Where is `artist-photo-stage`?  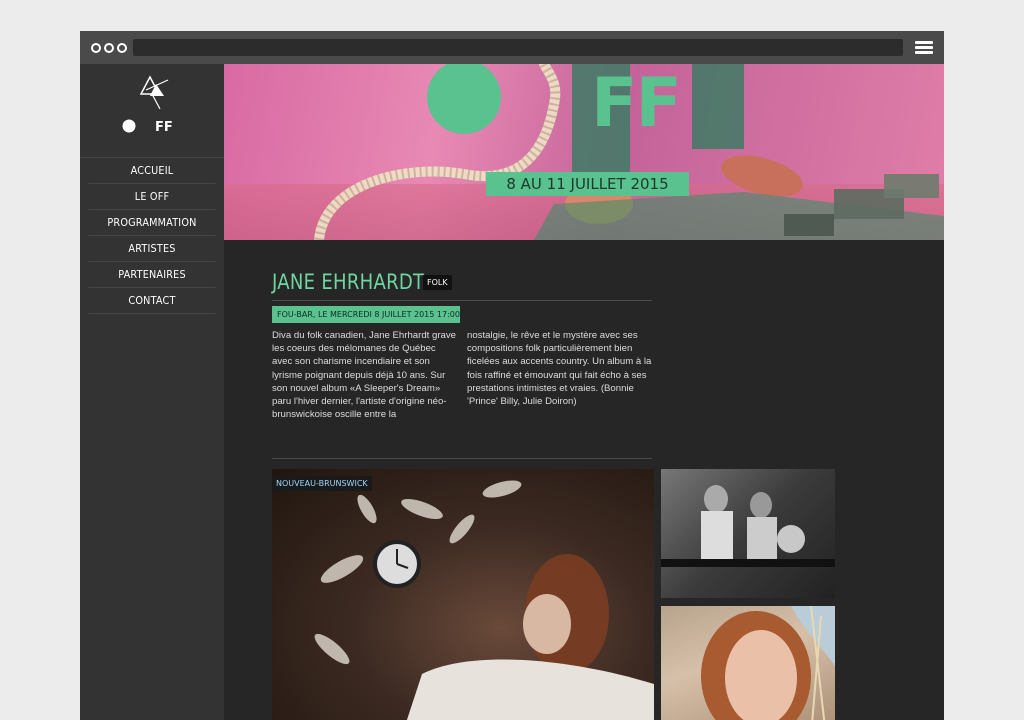
artist-photo-stage is located at coordinates (748, 533).